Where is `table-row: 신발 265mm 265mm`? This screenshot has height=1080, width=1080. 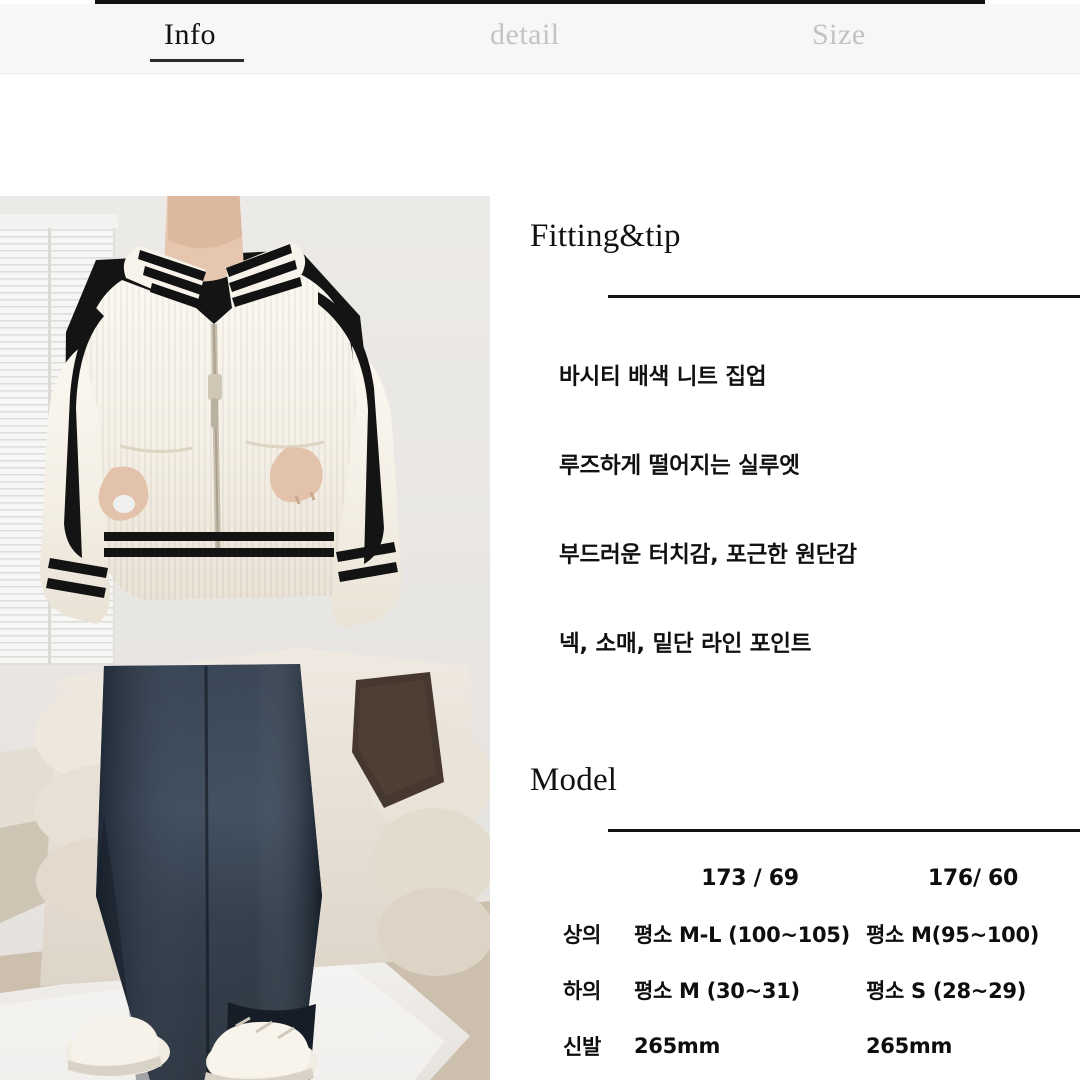
table-row: 신발 265mm 265mm is located at coordinates (805, 1046).